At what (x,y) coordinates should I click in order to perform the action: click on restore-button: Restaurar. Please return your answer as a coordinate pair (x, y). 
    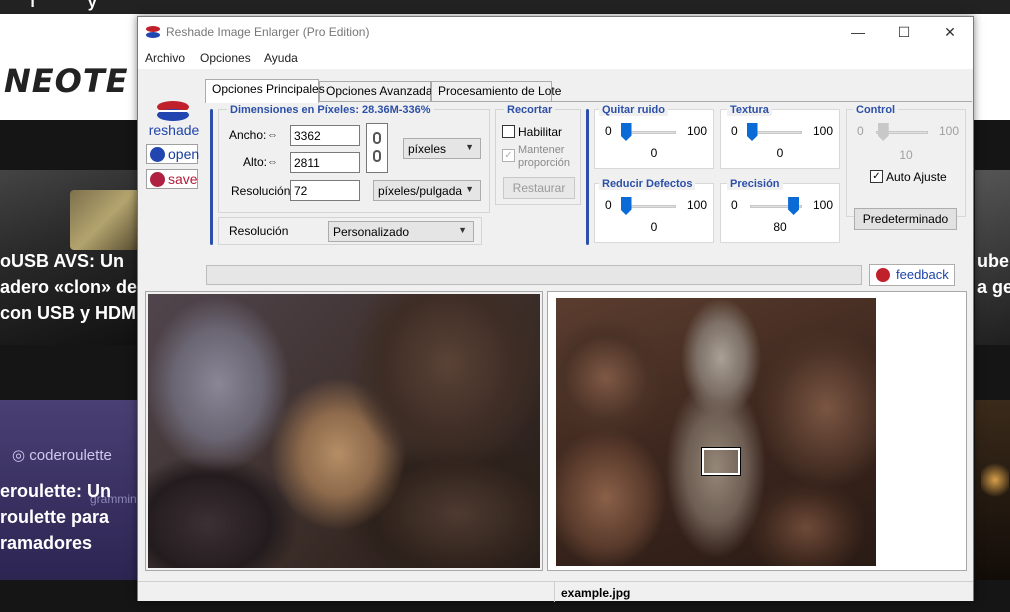
    Looking at the image, I should click on (539, 188).